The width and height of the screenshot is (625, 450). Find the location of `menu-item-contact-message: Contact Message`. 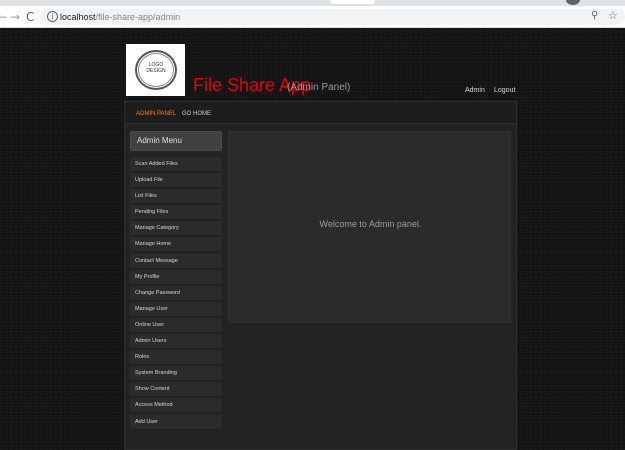

menu-item-contact-message: Contact Message is located at coordinates (176, 261).